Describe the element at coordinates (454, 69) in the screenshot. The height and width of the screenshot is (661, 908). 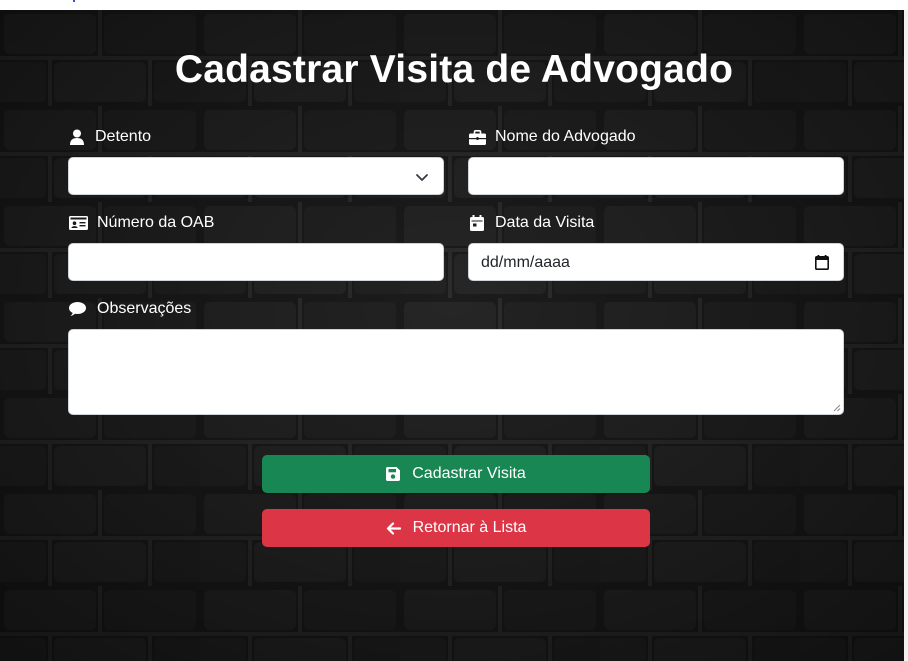
I see `page-title: Cadastrar Visita de Advogado` at that location.